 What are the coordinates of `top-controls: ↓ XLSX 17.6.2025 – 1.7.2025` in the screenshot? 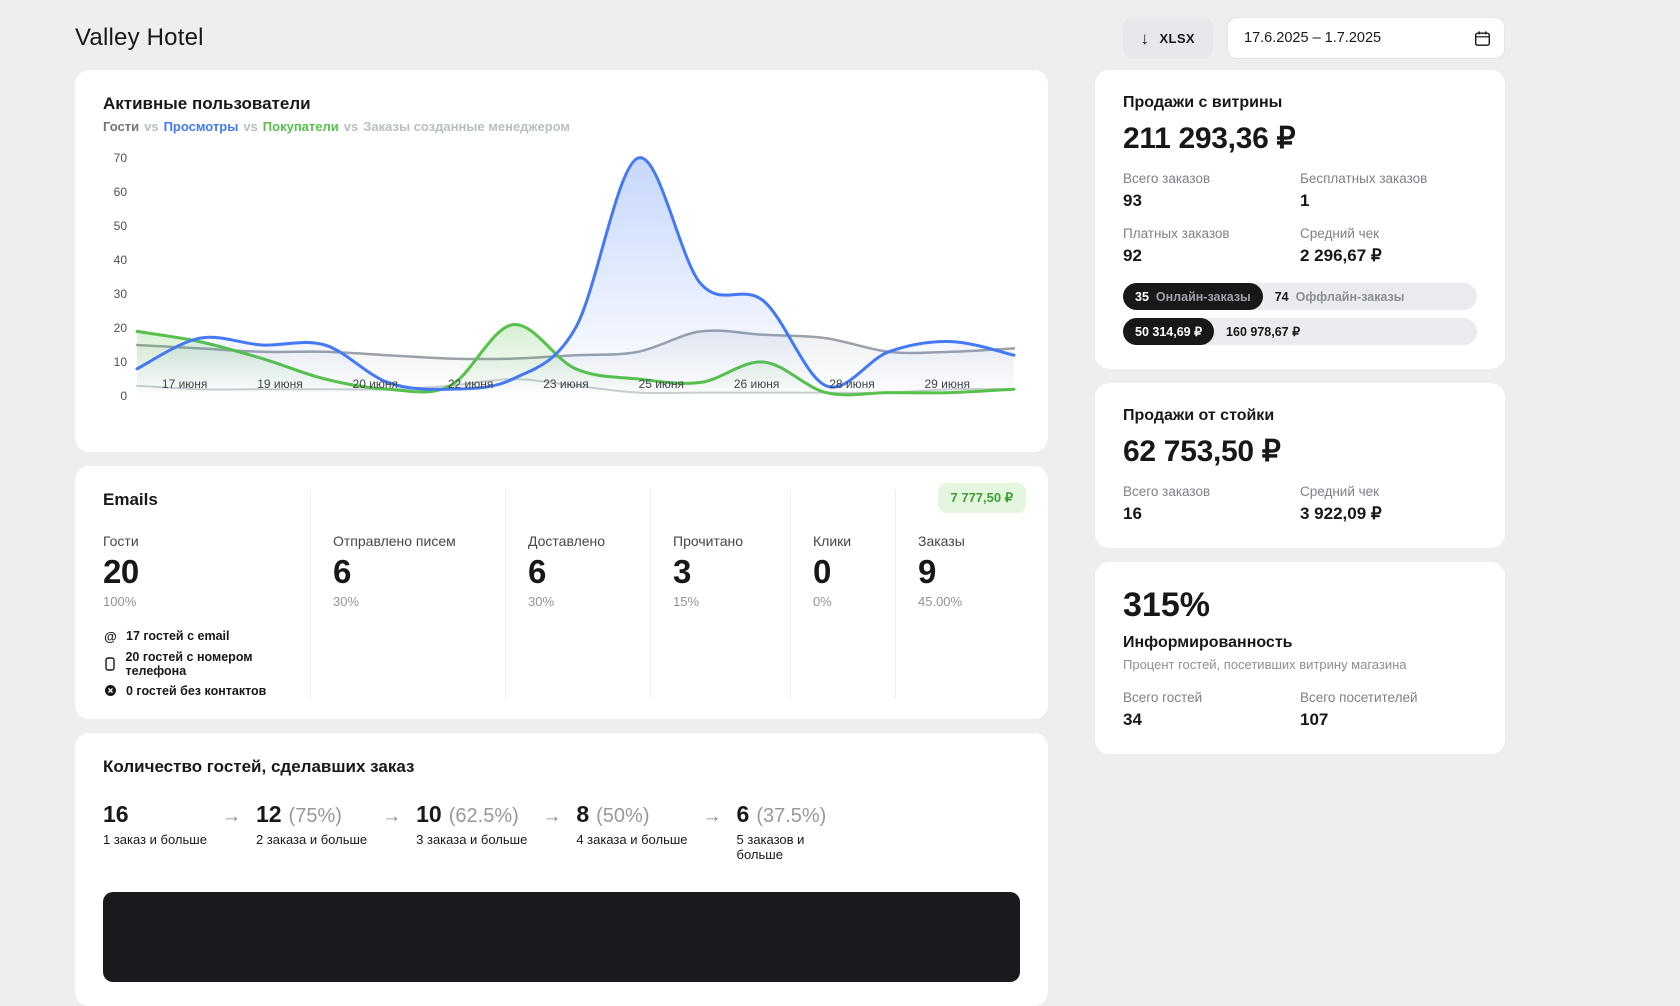 It's located at (1313, 38).